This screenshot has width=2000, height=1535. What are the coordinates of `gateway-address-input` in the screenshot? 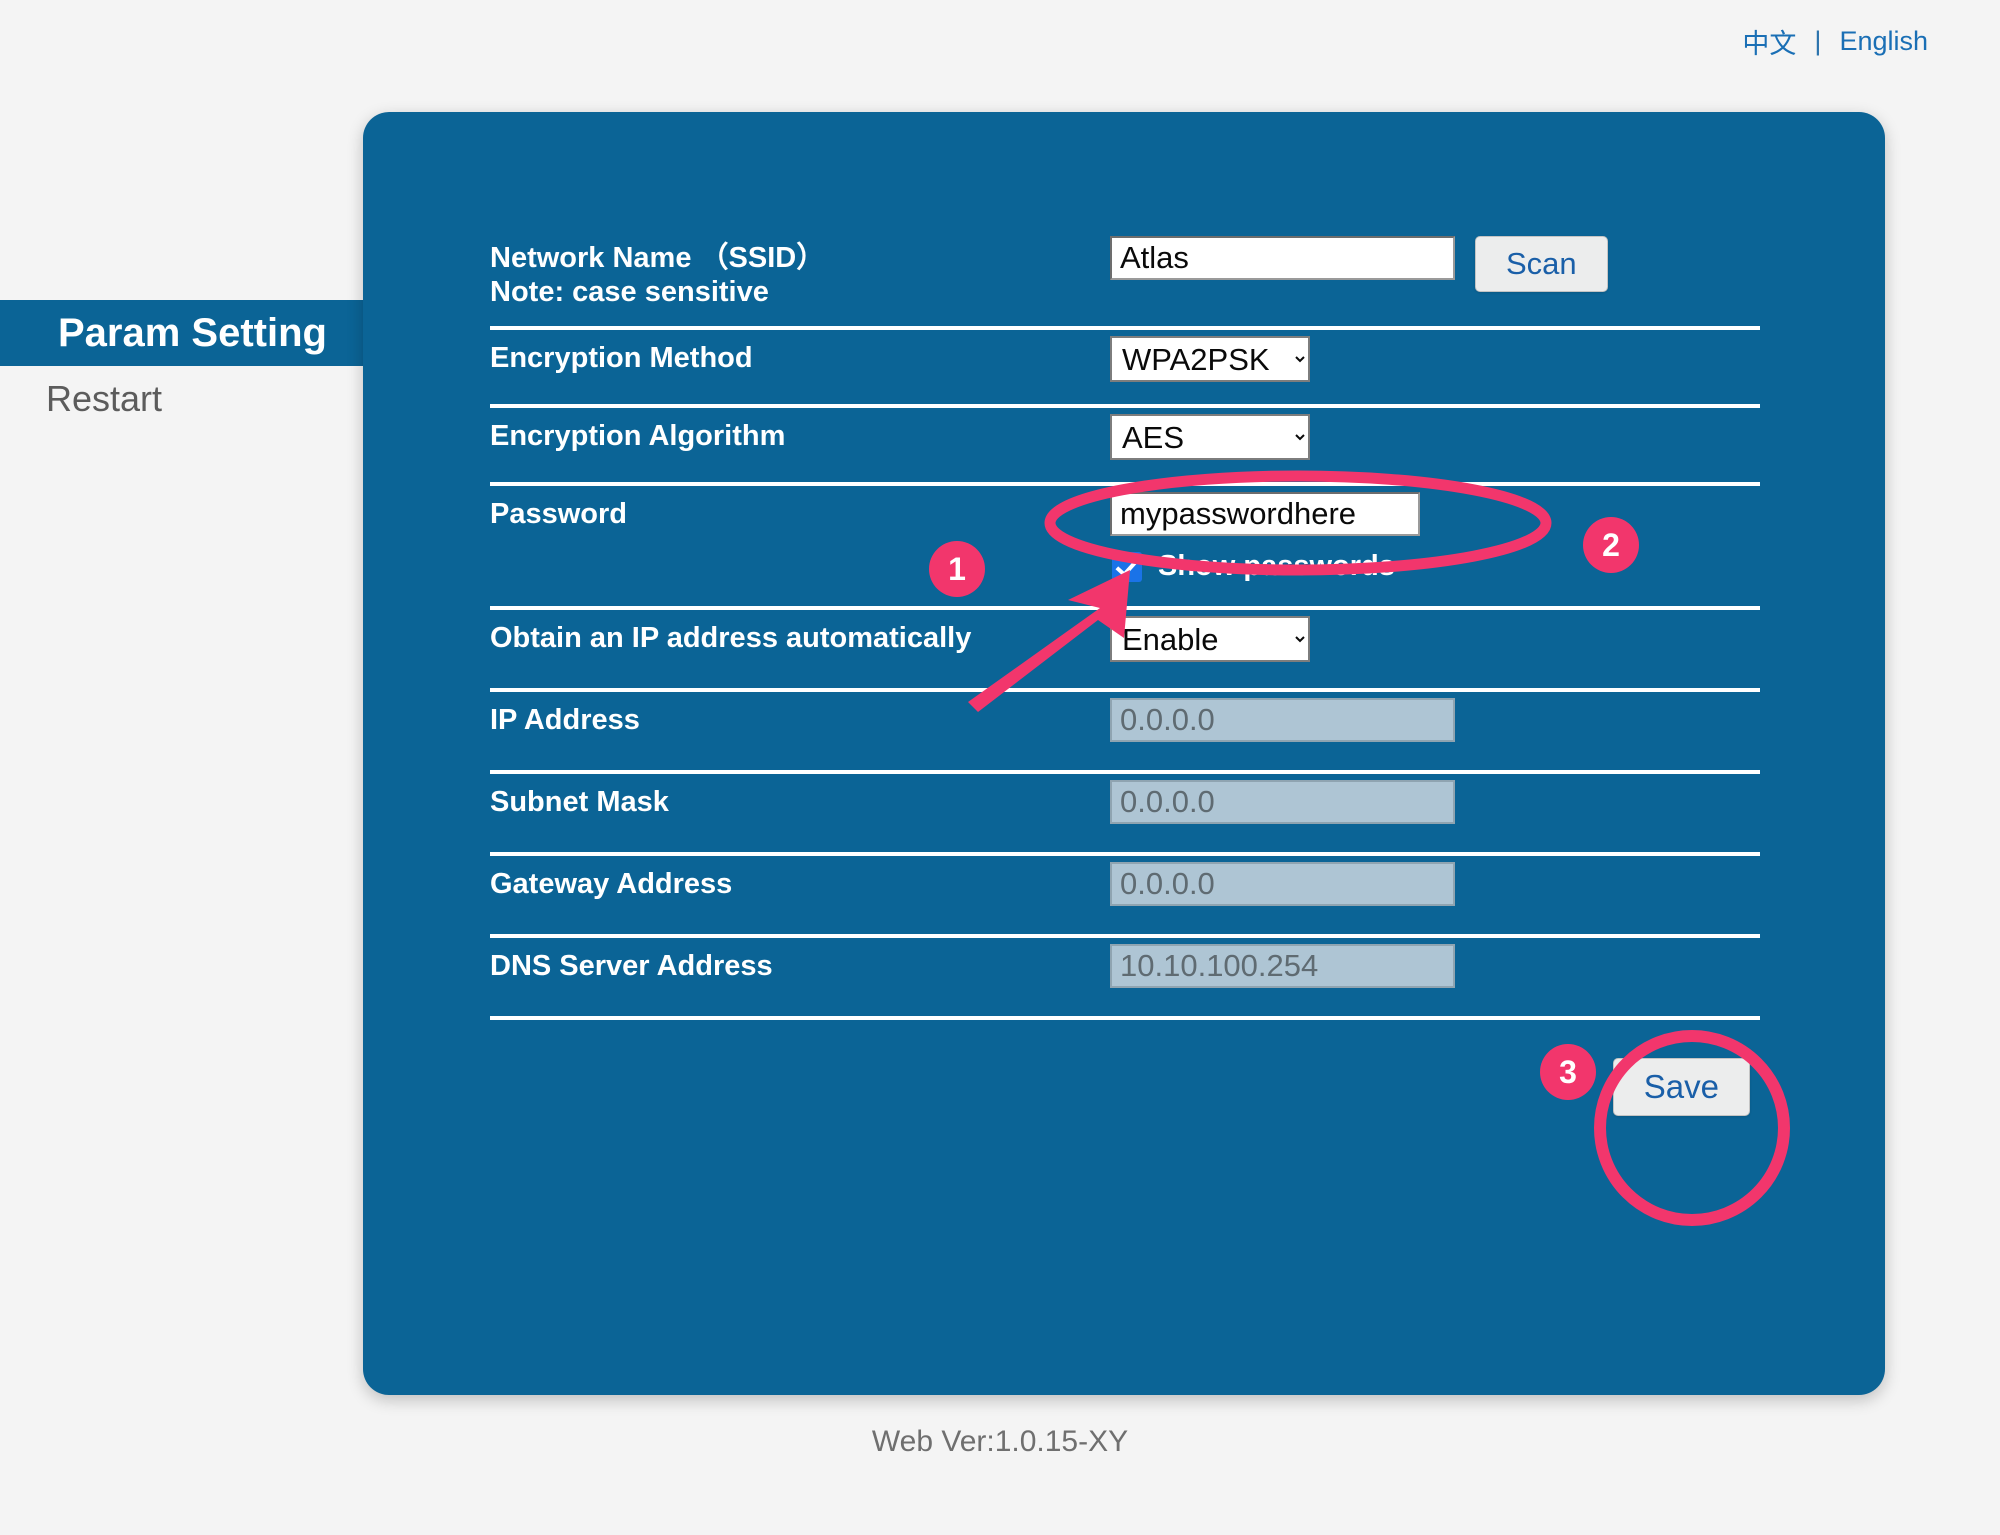 It's located at (1282, 884).